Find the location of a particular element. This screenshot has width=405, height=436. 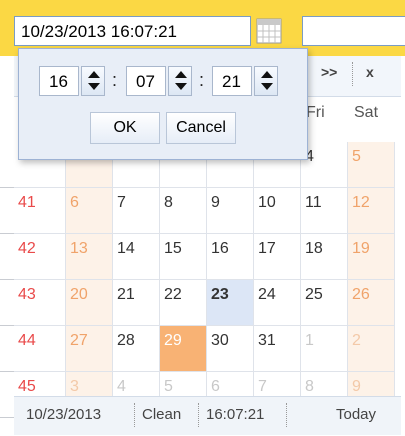

calendar-footer: 10/23/2013 Clean 16:07:21 Today is located at coordinates (207, 415).